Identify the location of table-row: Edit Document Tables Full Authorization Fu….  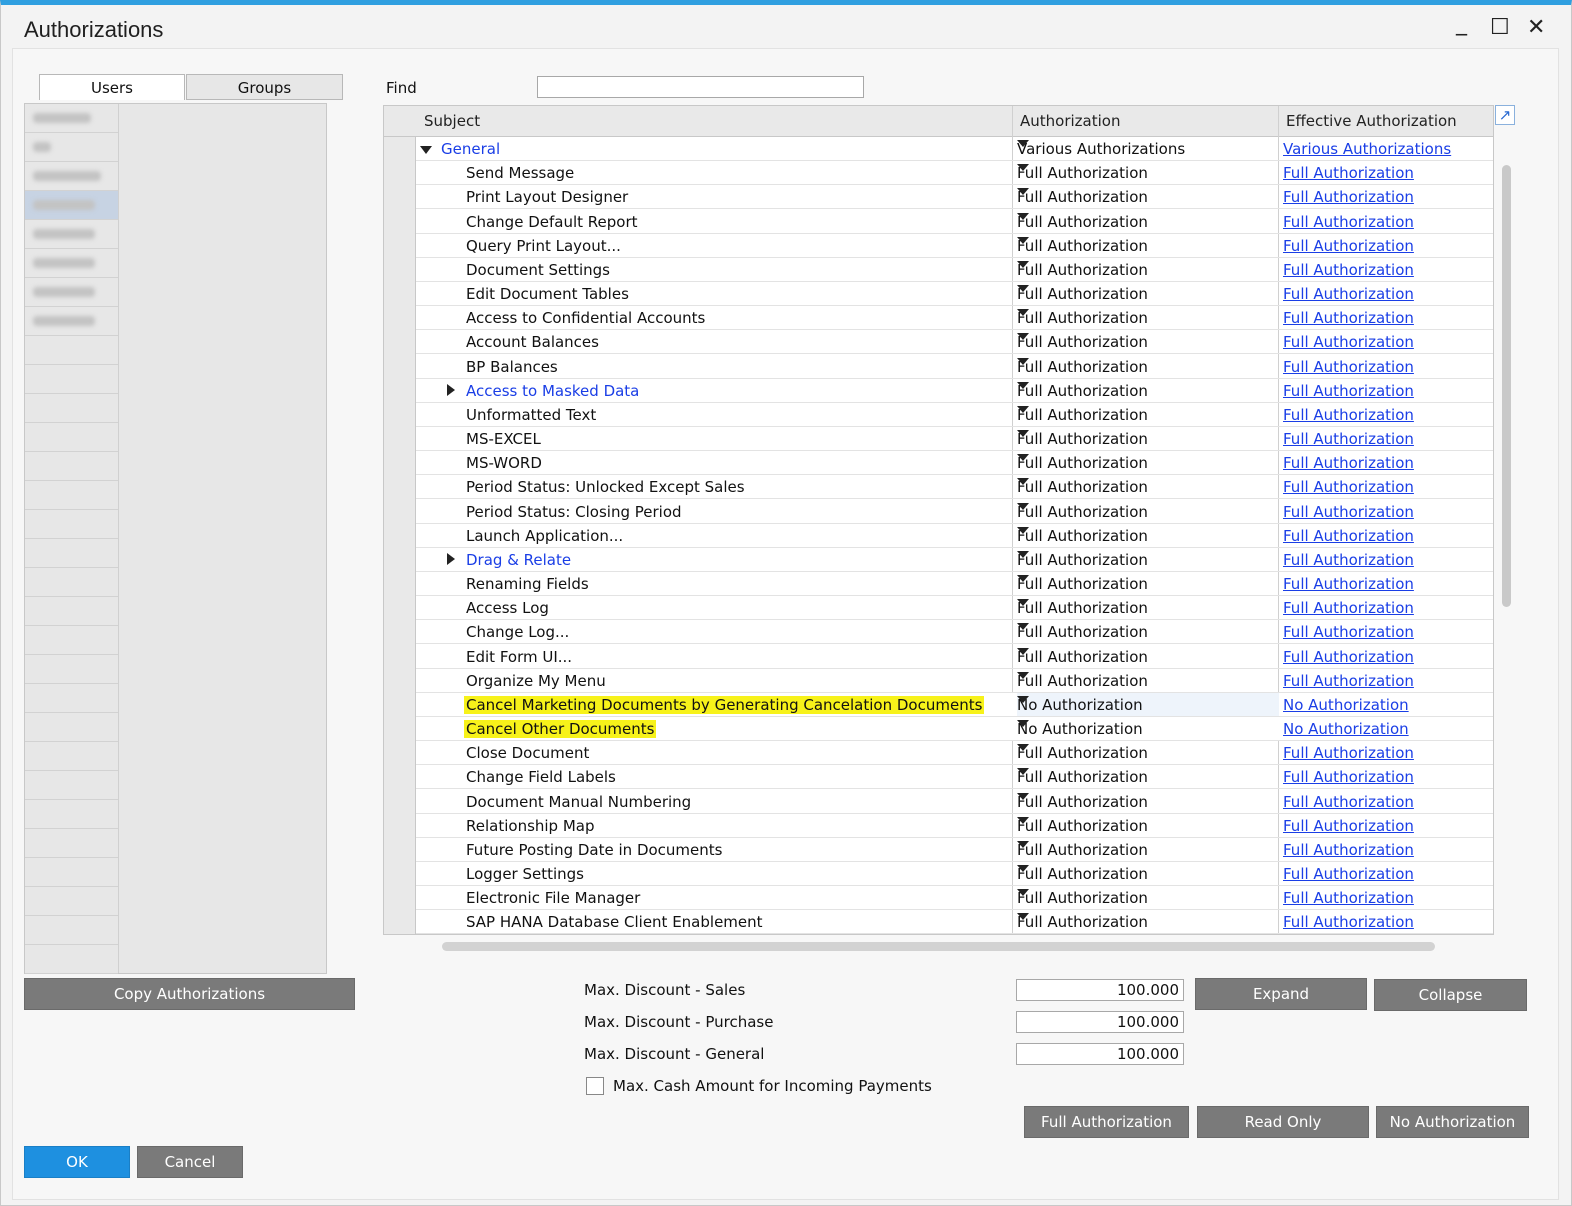
(954, 294).